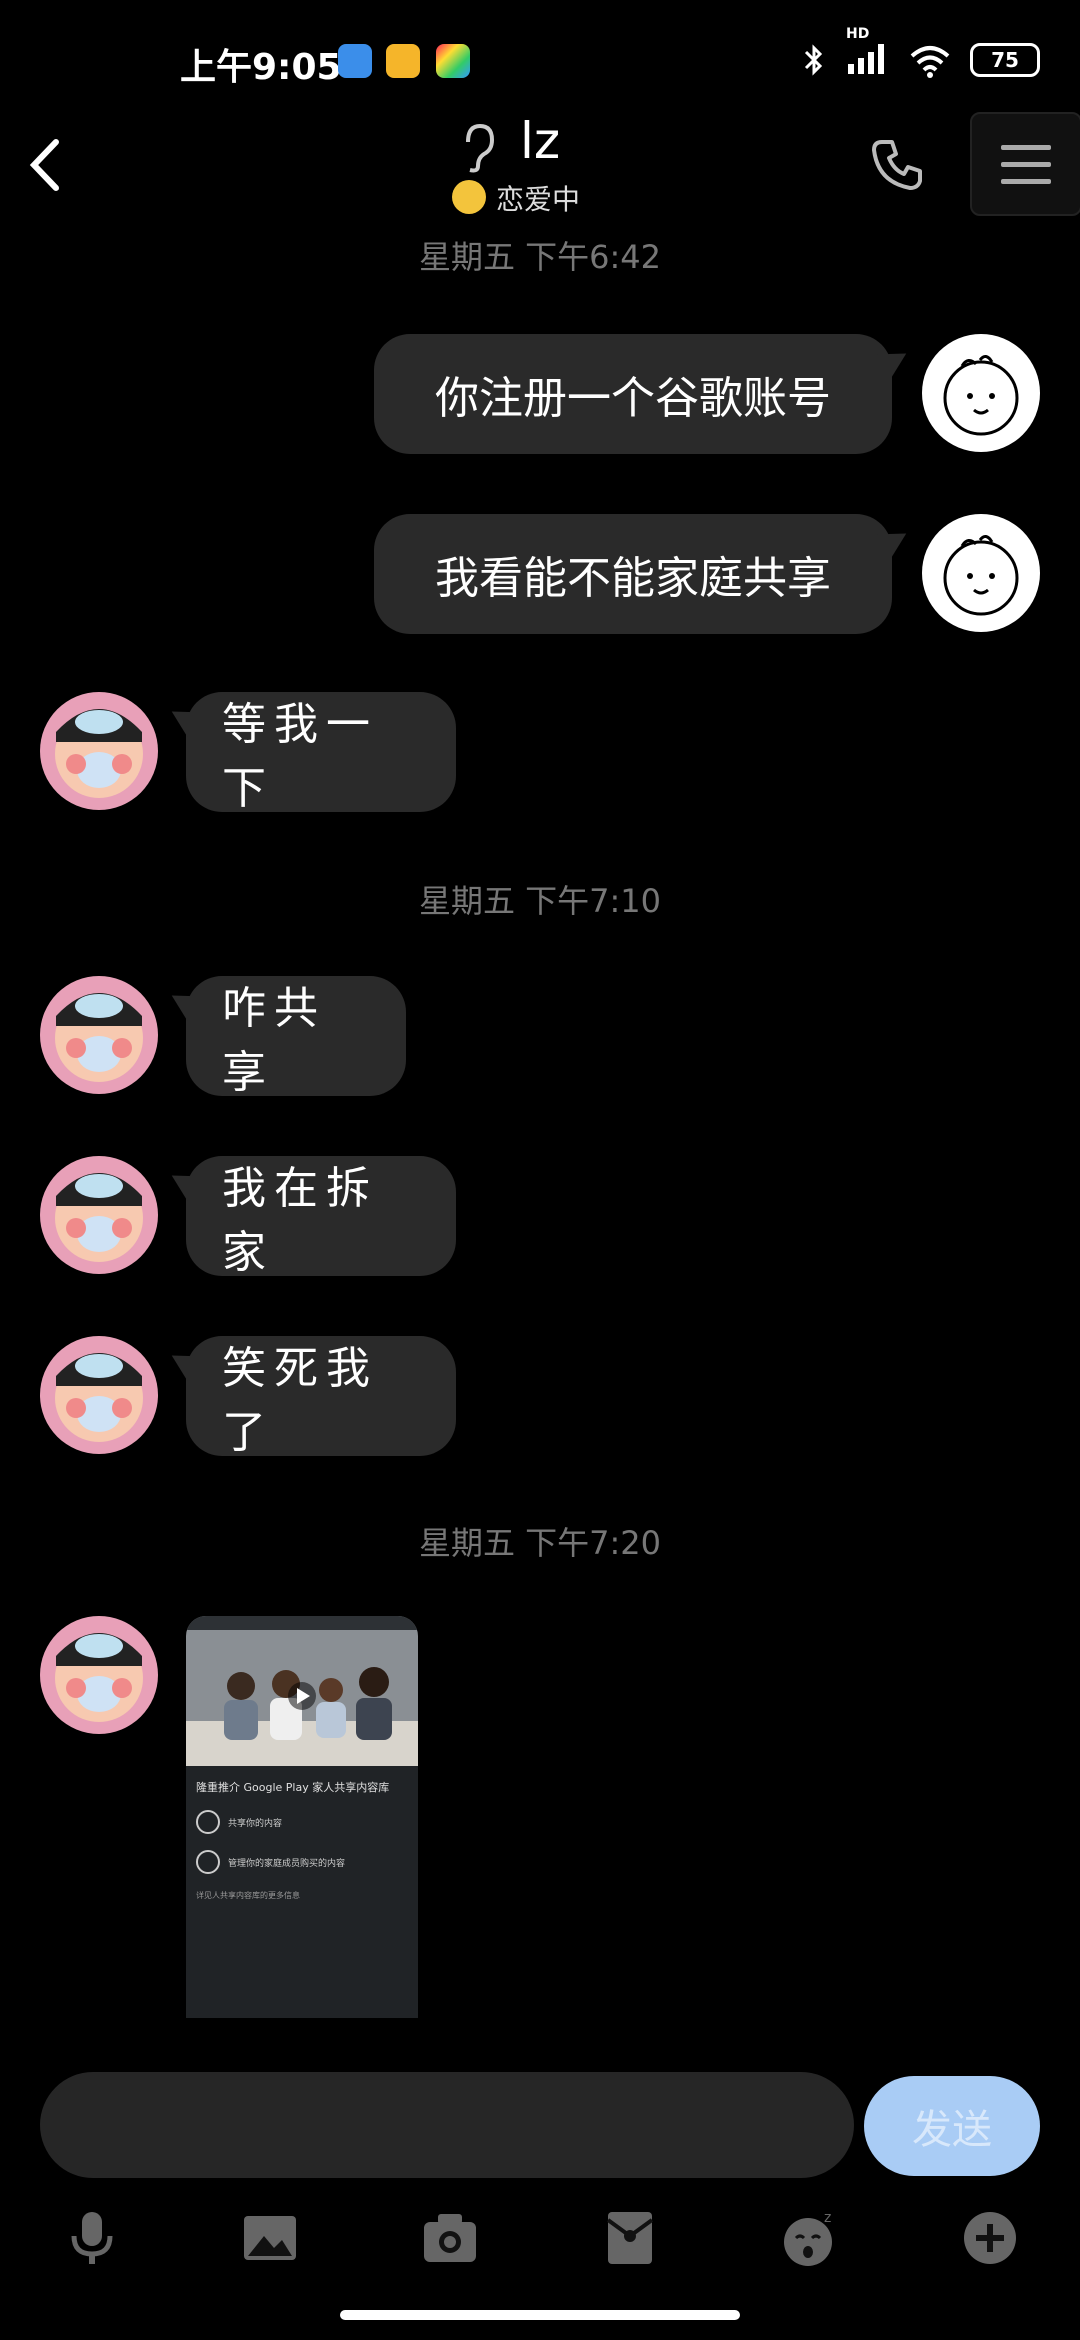 The height and width of the screenshot is (2340, 1080). What do you see at coordinates (1025, 164) in the screenshot?
I see `menu-button` at bounding box center [1025, 164].